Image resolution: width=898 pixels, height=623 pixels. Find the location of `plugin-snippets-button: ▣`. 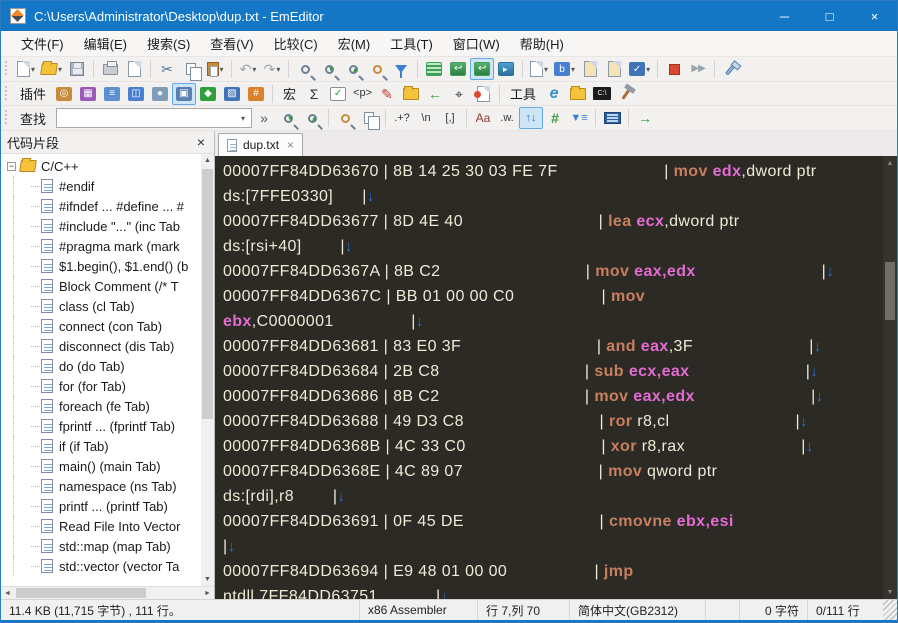

plugin-snippets-button: ▣ is located at coordinates (184, 93).